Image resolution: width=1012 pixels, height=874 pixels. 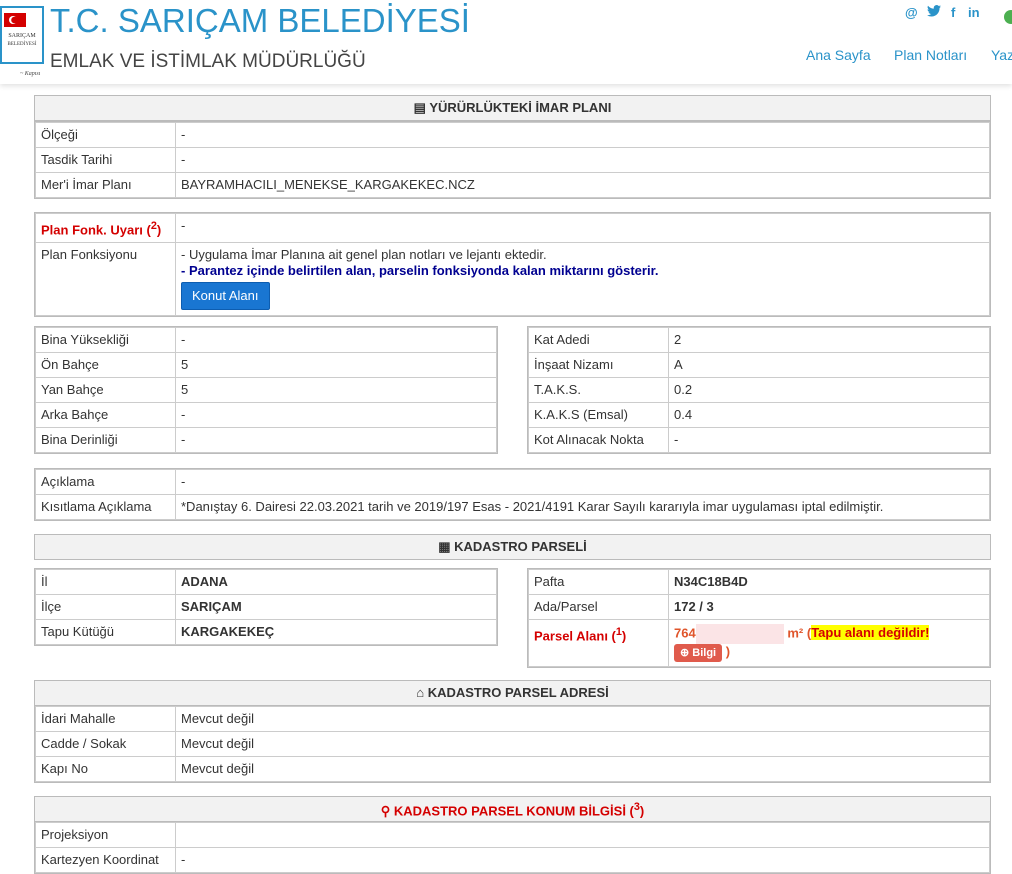 I want to click on nav-plan-notlari: Plan Notları, so click(x=930, y=55).